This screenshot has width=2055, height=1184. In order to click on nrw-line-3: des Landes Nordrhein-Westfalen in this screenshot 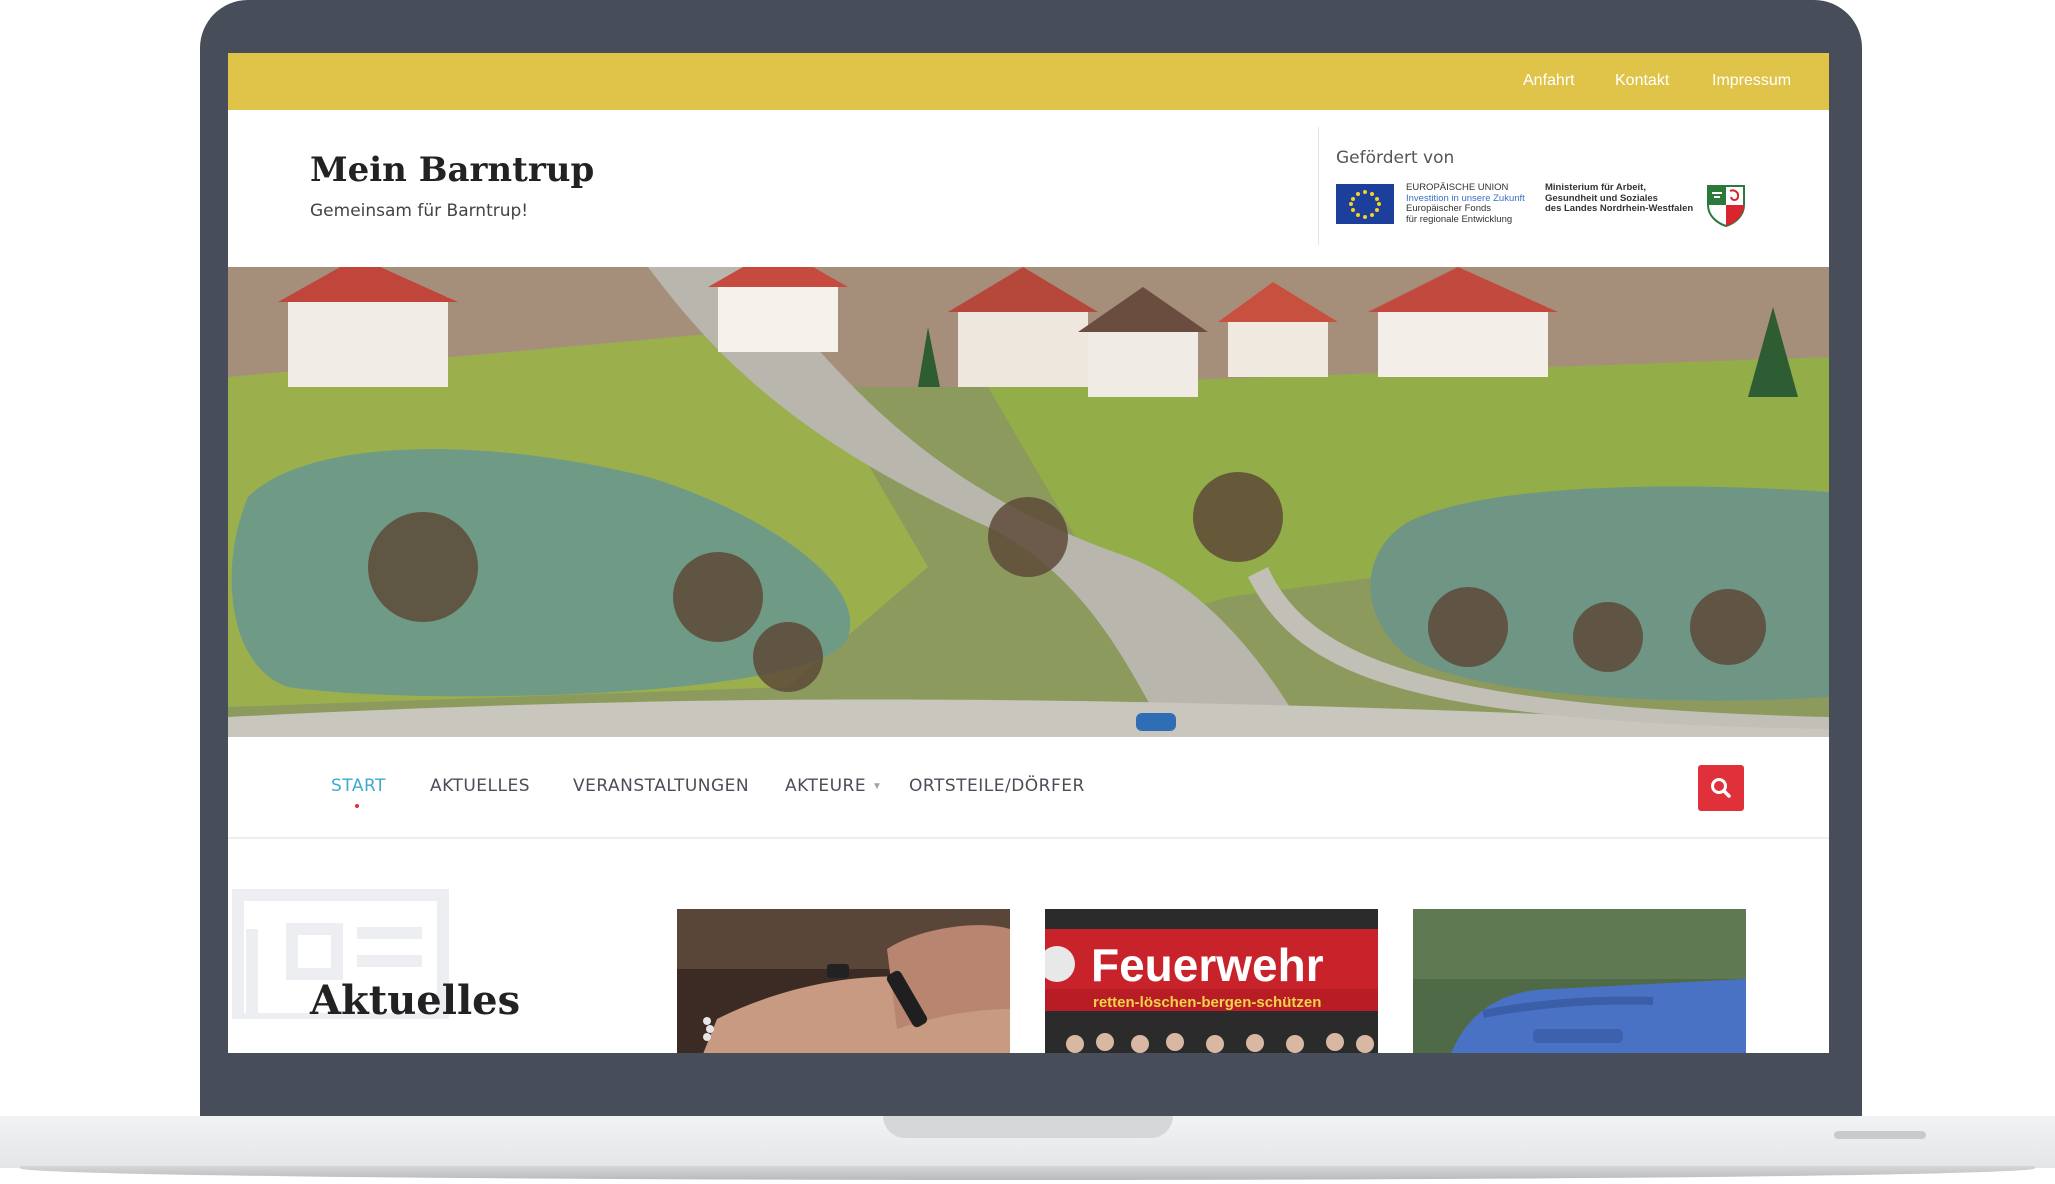, I will do `click(1619, 208)`.